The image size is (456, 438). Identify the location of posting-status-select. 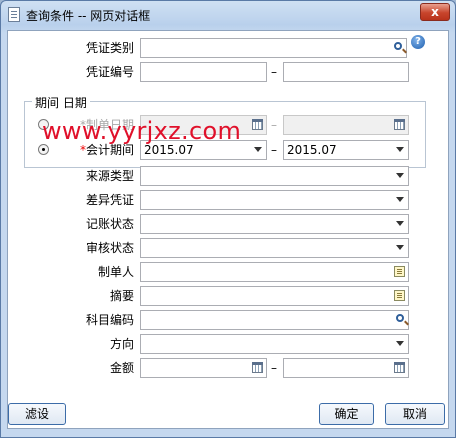
(274, 224).